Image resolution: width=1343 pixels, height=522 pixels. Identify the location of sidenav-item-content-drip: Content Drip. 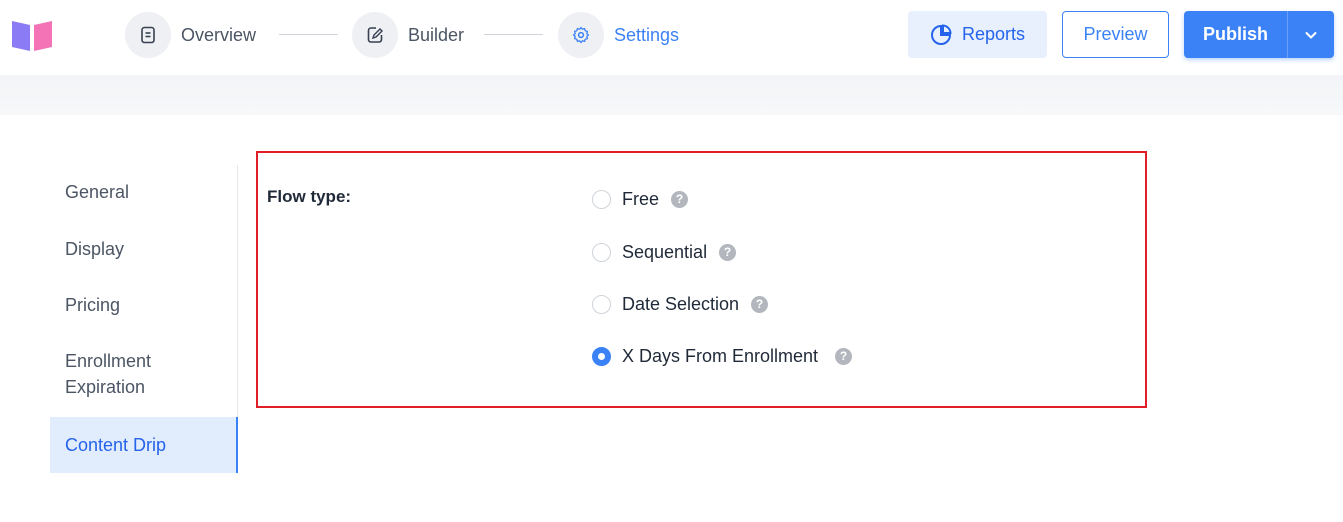
(144, 445).